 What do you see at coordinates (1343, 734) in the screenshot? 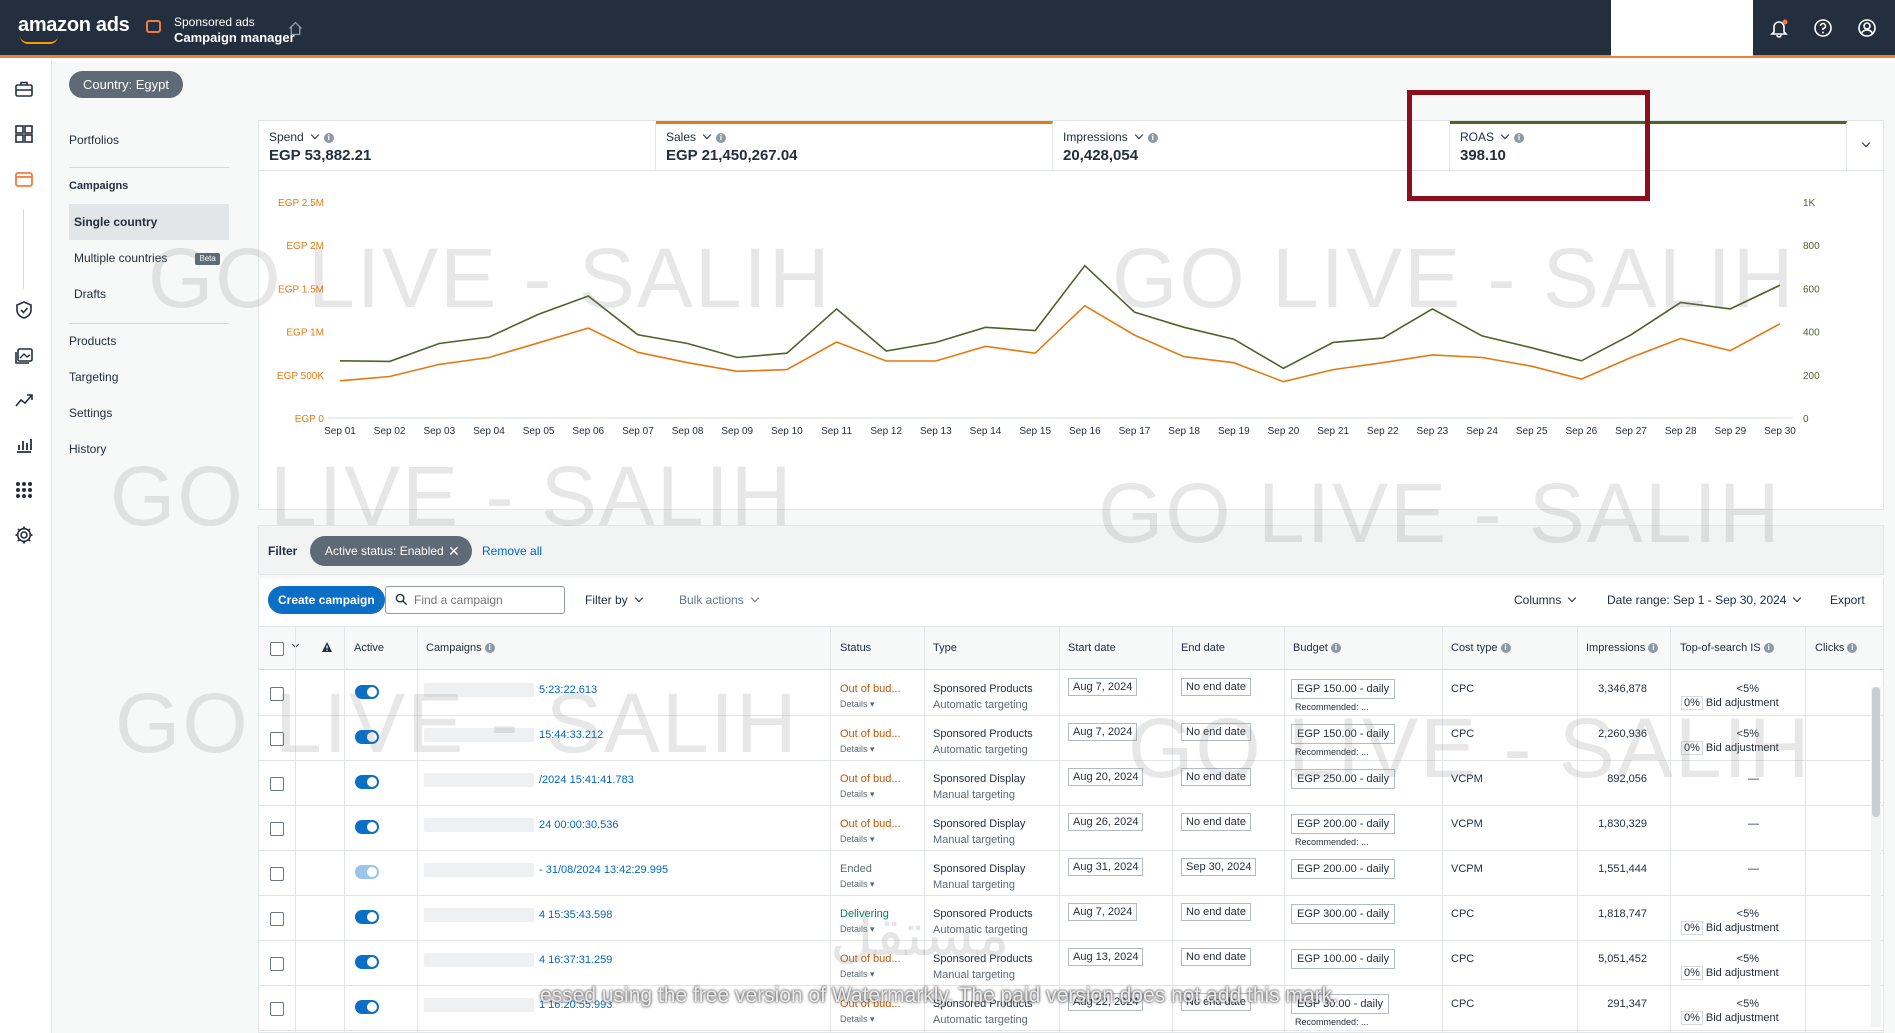
I see `budget-field: EGP 150.00 - daily` at bounding box center [1343, 734].